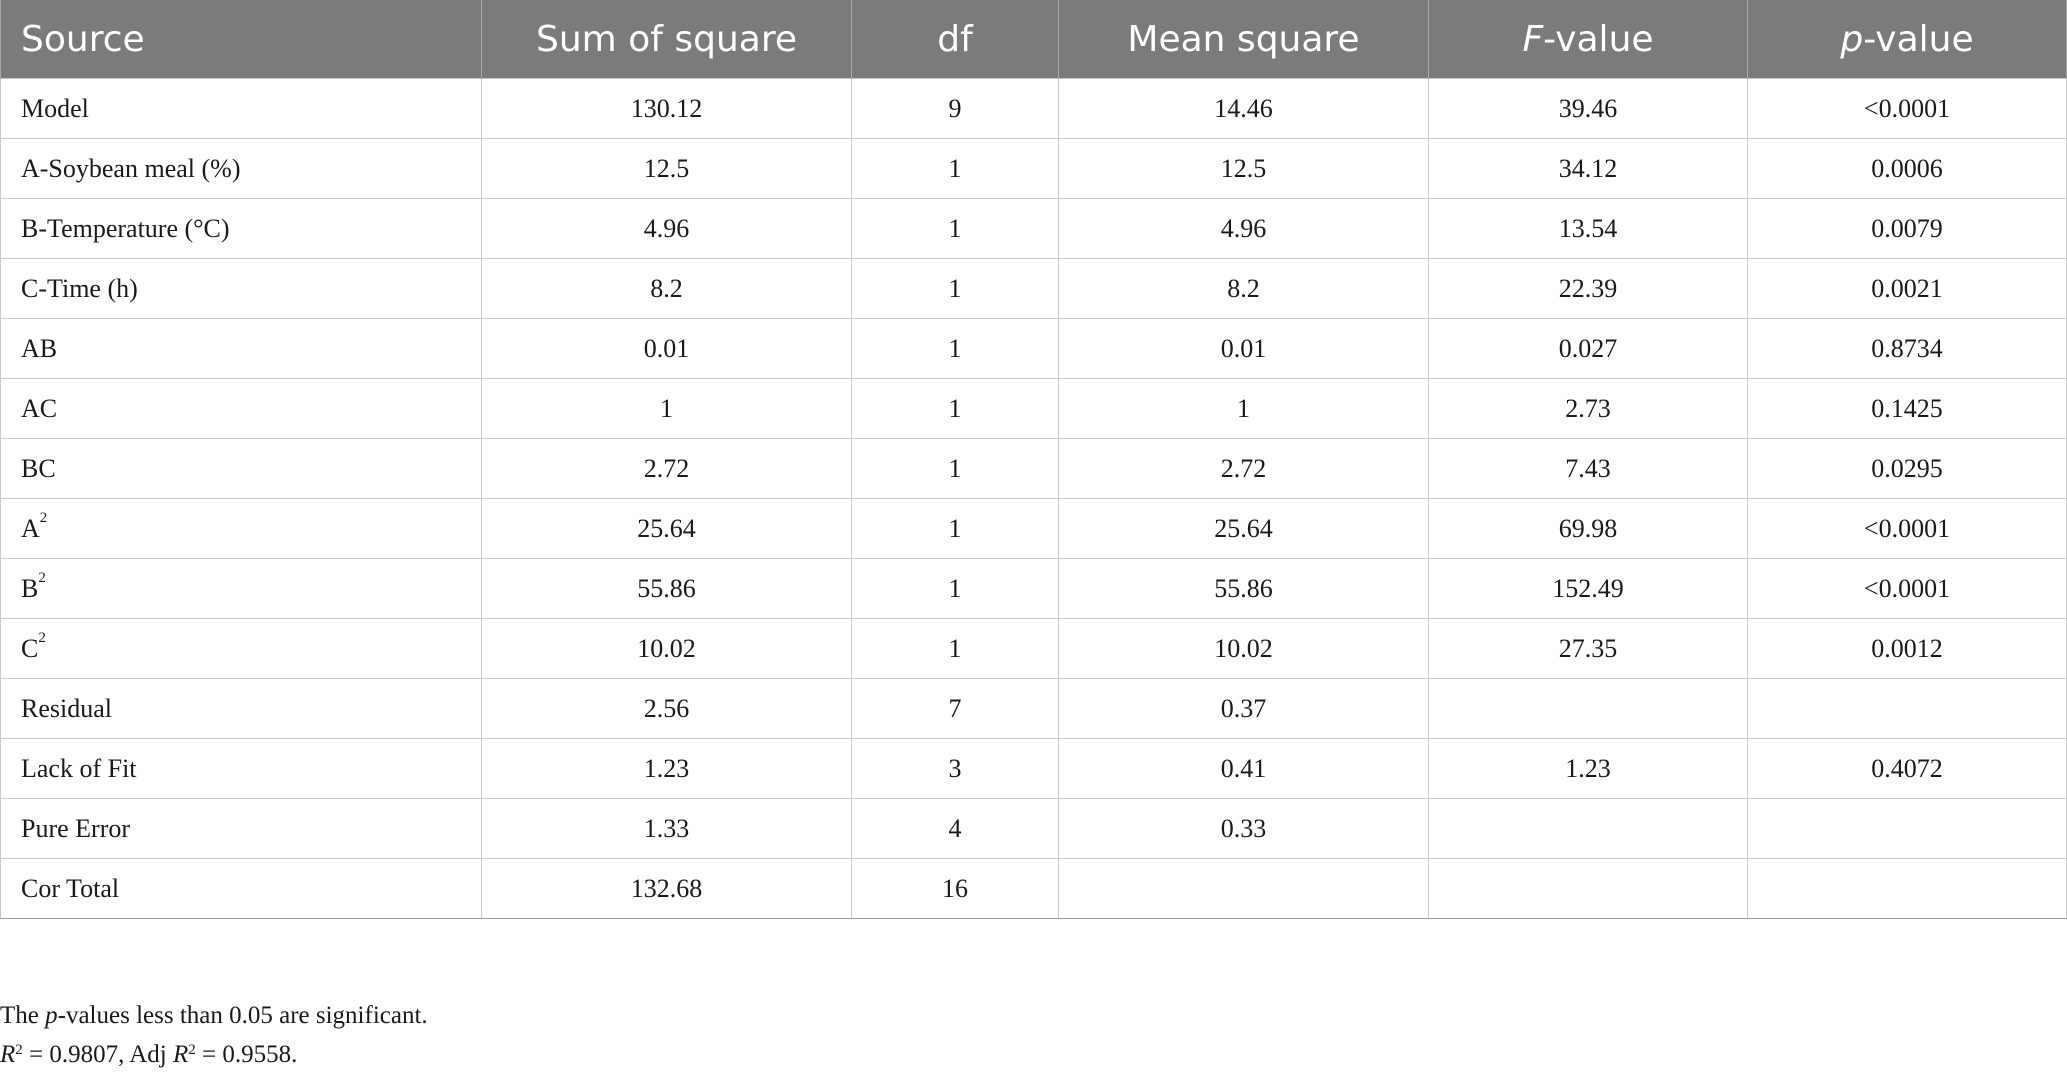 This screenshot has height=1079, width=2067. Describe the element at coordinates (1907, 348) in the screenshot. I see `cell-p-value: 0.8734` at that location.